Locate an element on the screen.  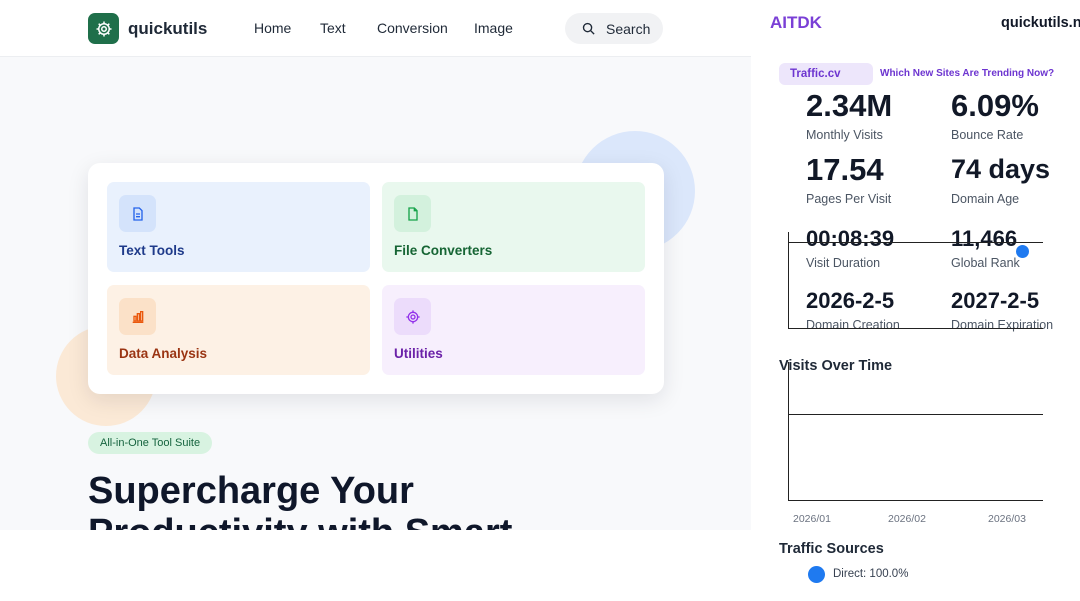
file-icon is located at coordinates (412, 213).